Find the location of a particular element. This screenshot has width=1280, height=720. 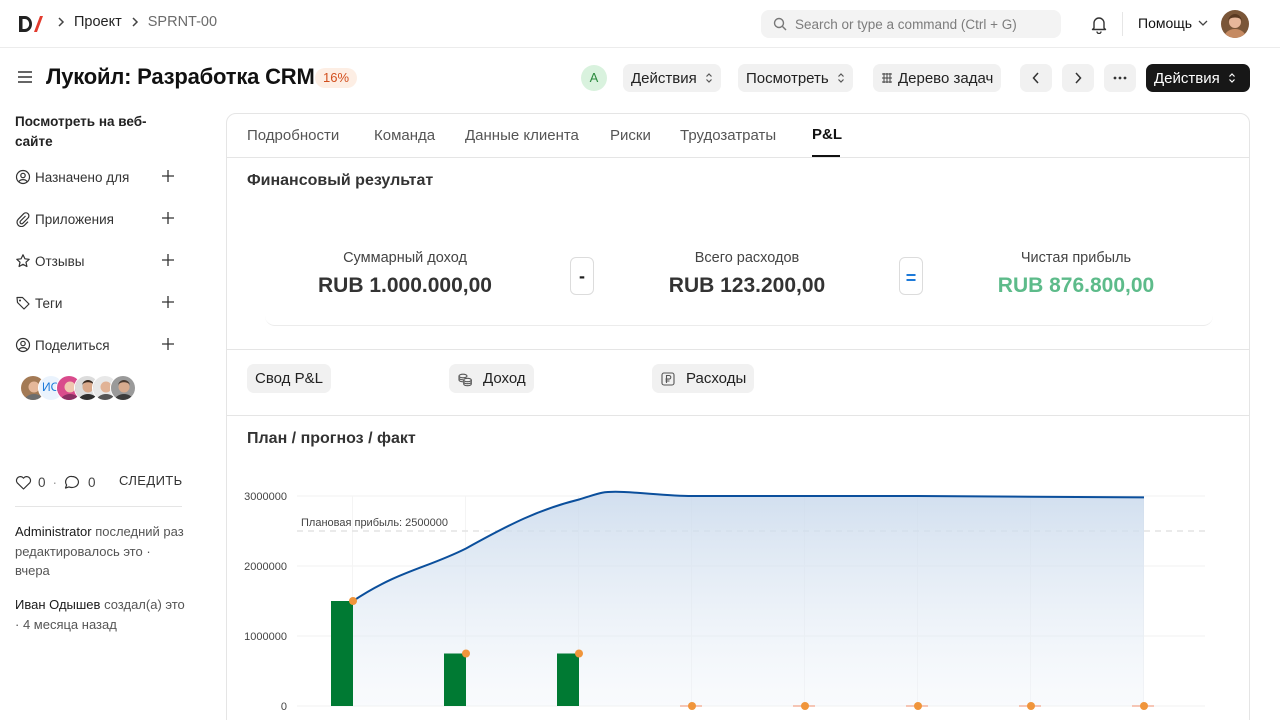

tab-risks: Риски is located at coordinates (630, 135).